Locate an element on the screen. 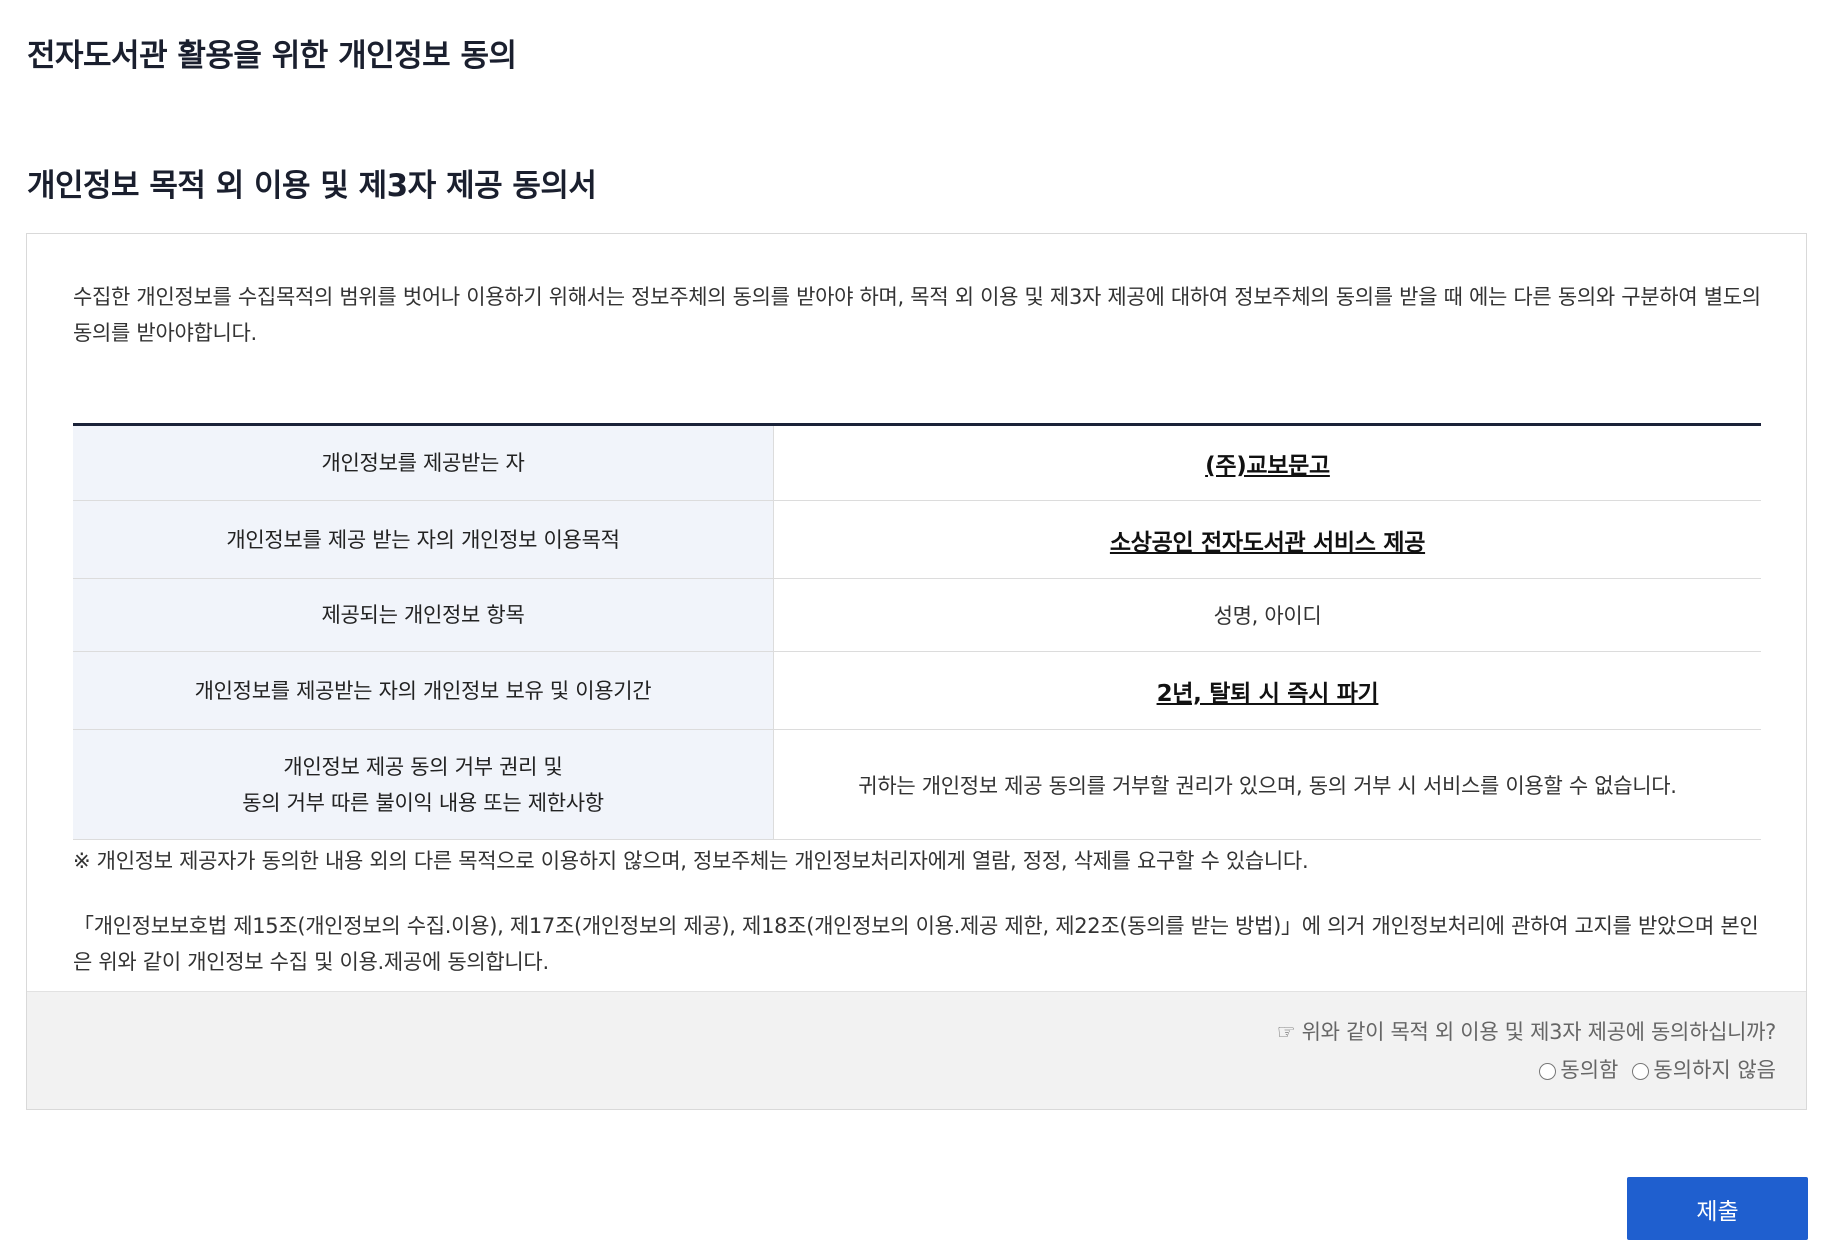  table-row: 개인정보를 제공받는 자 (주)교보문고 is located at coordinates (917, 462).